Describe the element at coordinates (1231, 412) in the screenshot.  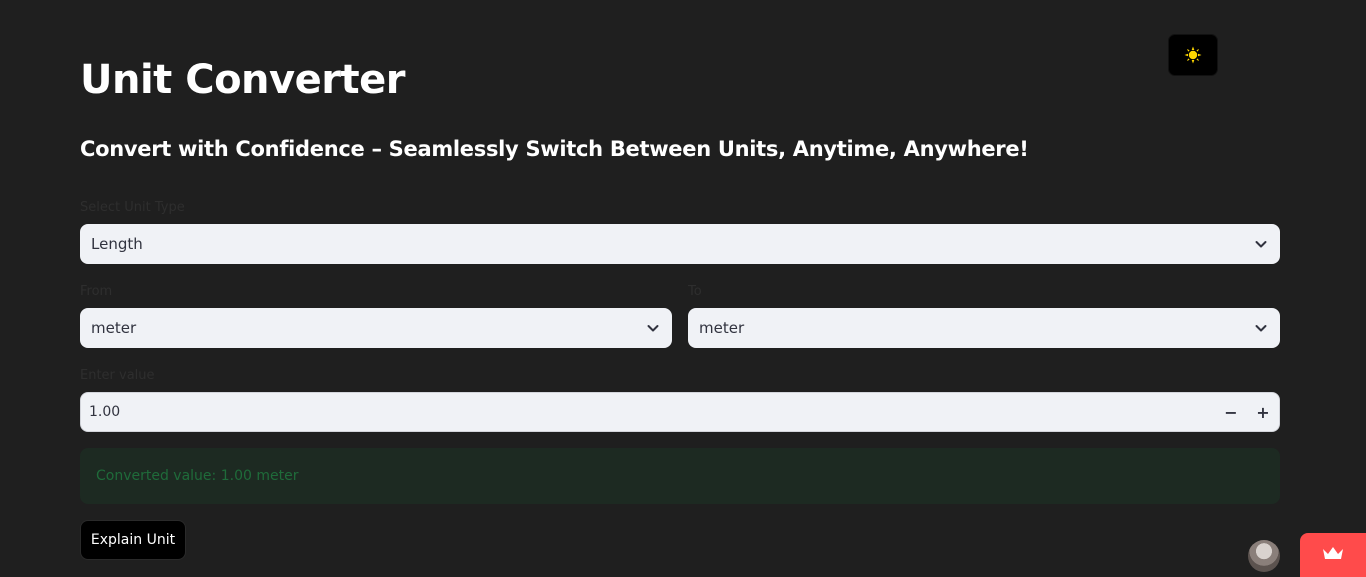
I see `decrement-button: −` at that location.